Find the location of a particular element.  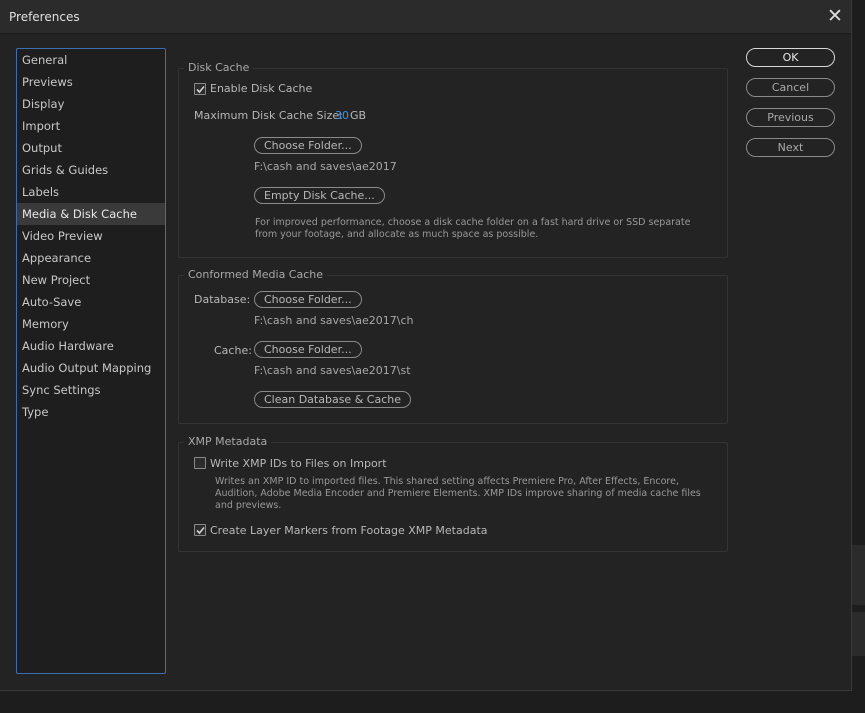

sidebar-item-media-disk-cache: Media & Disk Cache is located at coordinates (91, 214).